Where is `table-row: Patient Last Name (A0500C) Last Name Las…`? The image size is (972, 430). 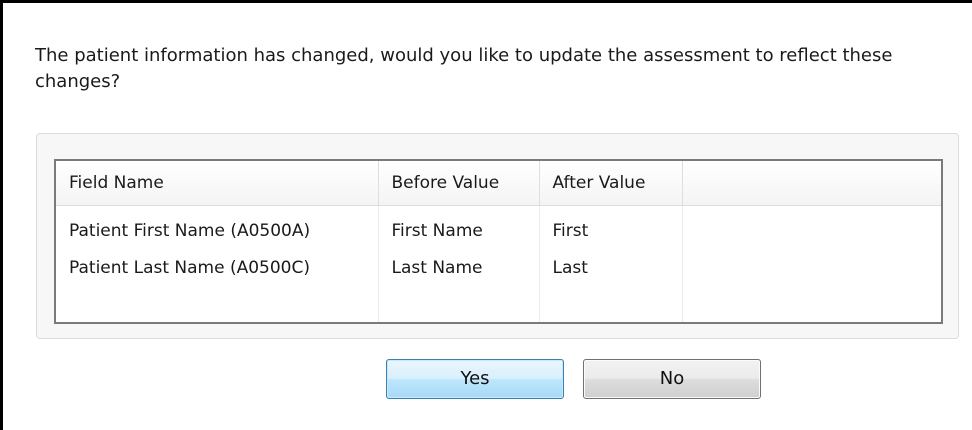 table-row: Patient Last Name (A0500C) Last Name Las… is located at coordinates (498, 267).